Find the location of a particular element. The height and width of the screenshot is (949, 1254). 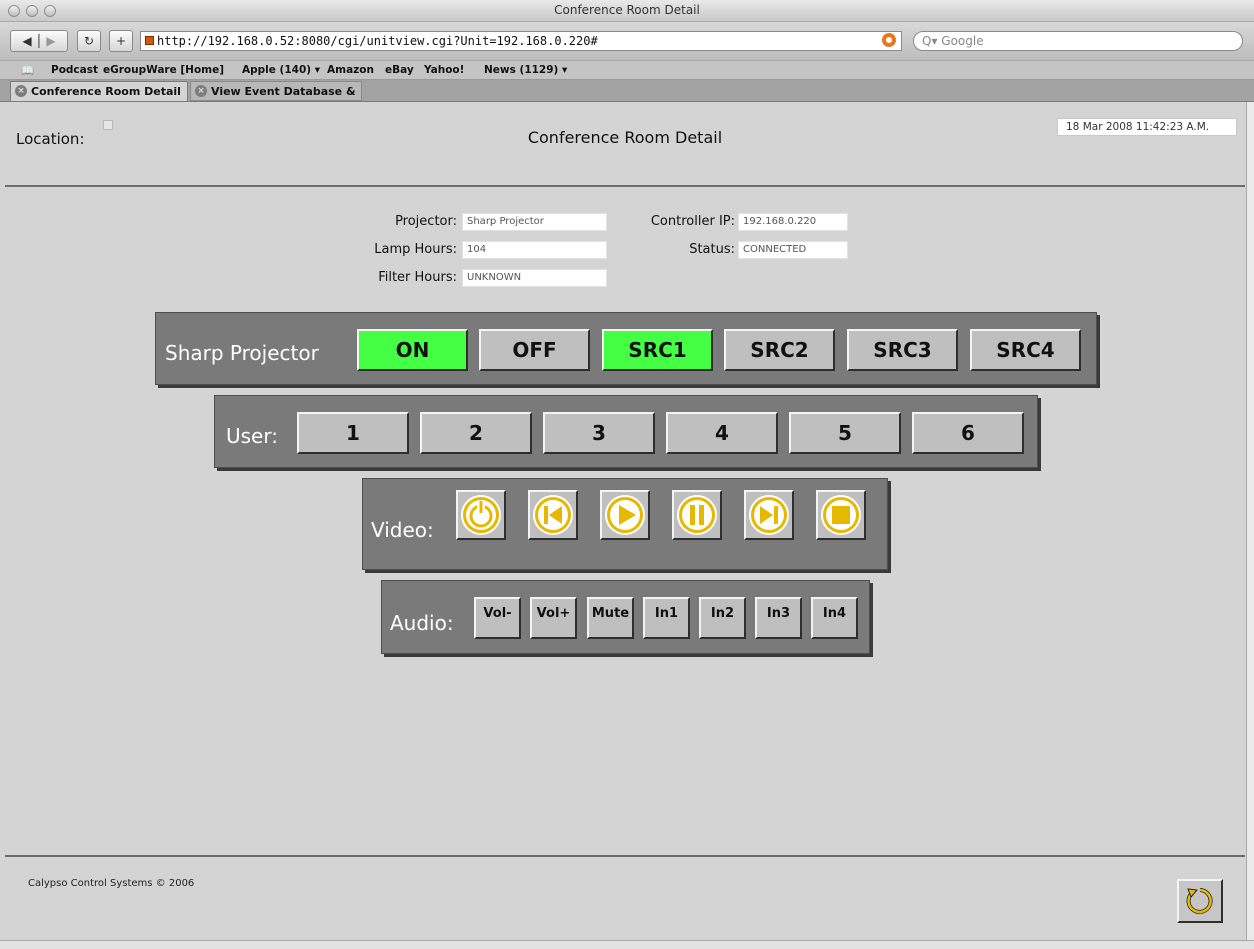

user-1-button: 1 is located at coordinates (353, 433).